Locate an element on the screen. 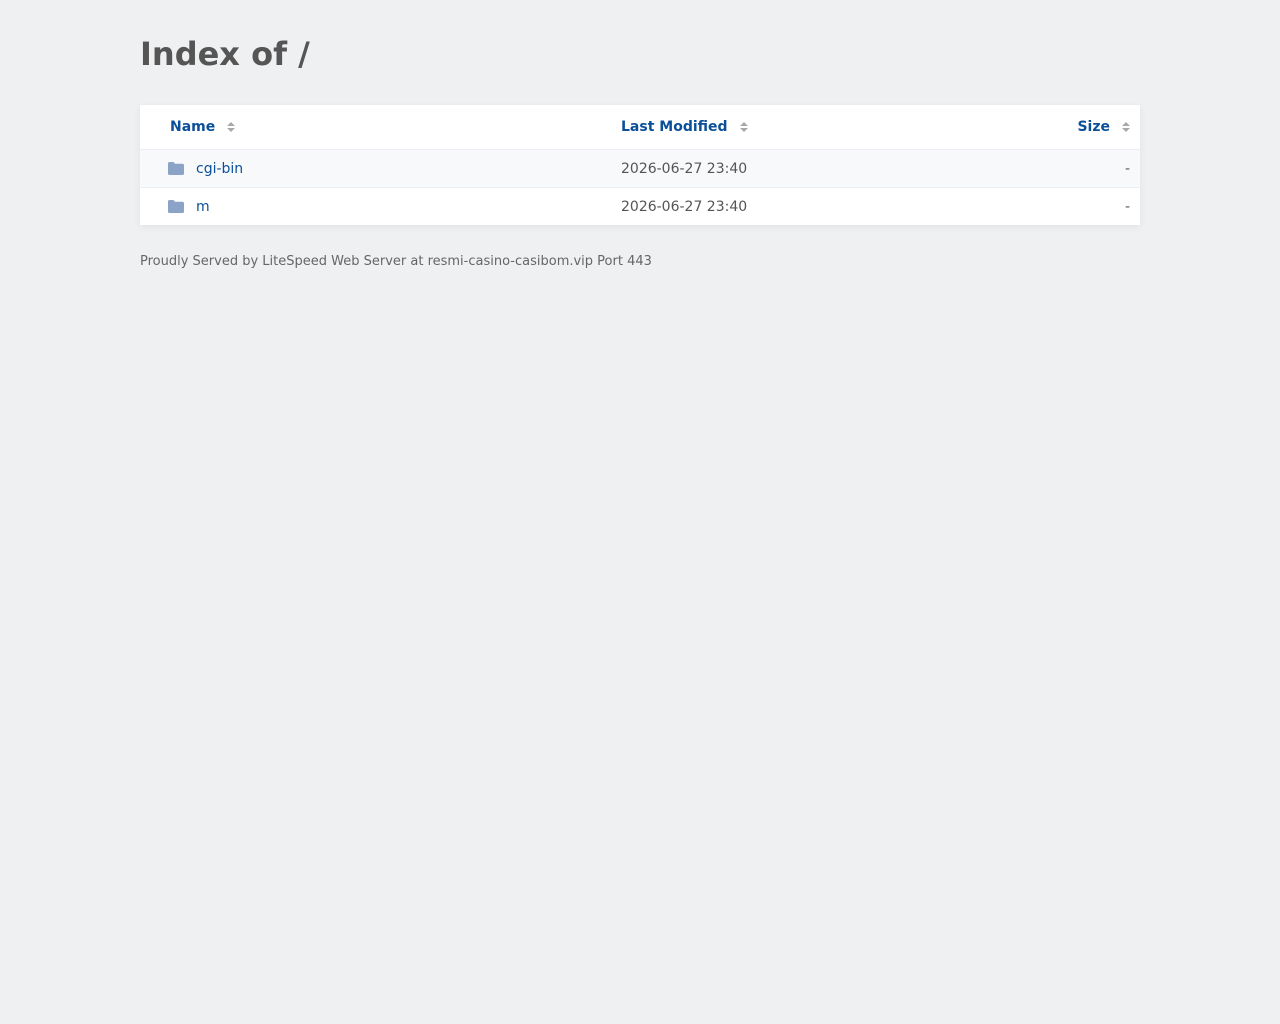 The width and height of the screenshot is (1280, 1024). name-column-header: Name is located at coordinates (203, 127).